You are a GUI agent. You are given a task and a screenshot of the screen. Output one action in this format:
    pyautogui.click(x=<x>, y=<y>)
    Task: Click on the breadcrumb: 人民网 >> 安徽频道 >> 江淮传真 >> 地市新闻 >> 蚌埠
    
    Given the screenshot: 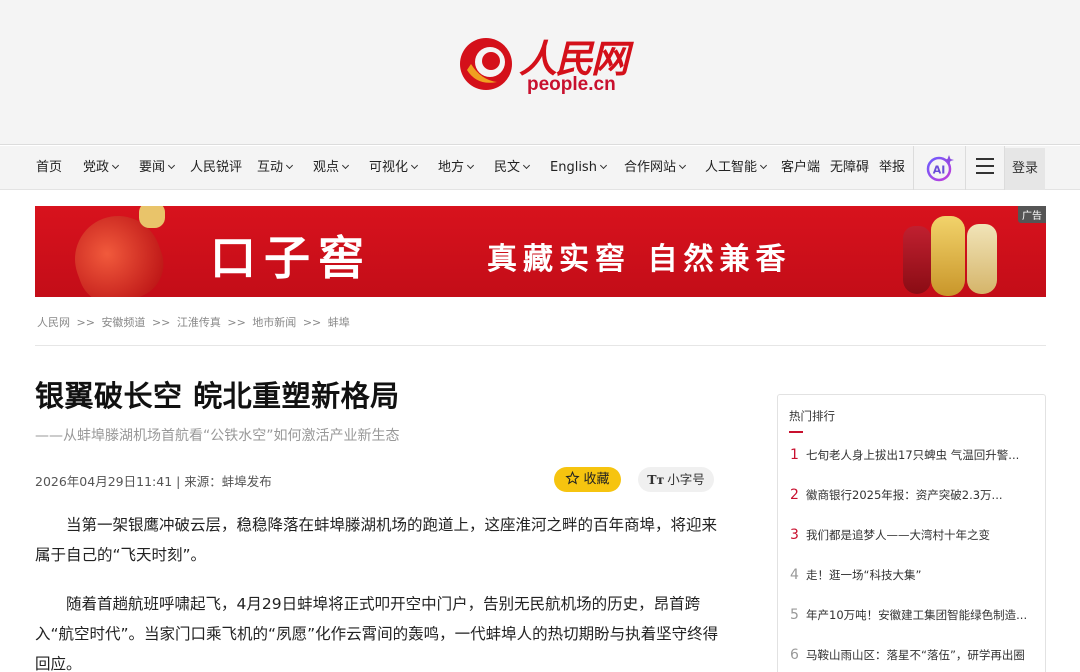 What is the action you would take?
    pyautogui.click(x=193, y=322)
    